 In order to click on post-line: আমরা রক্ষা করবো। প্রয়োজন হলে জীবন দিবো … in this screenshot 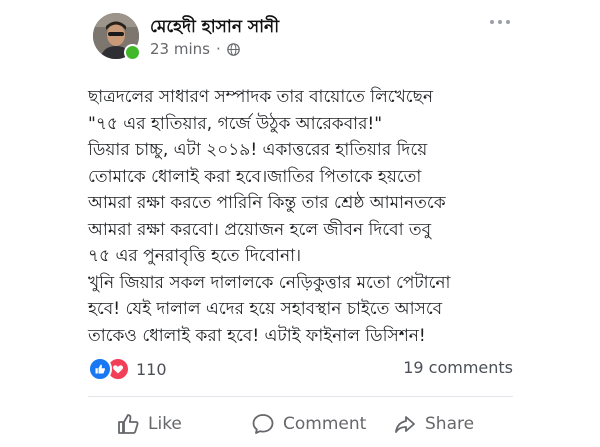, I will do `click(260, 229)`.